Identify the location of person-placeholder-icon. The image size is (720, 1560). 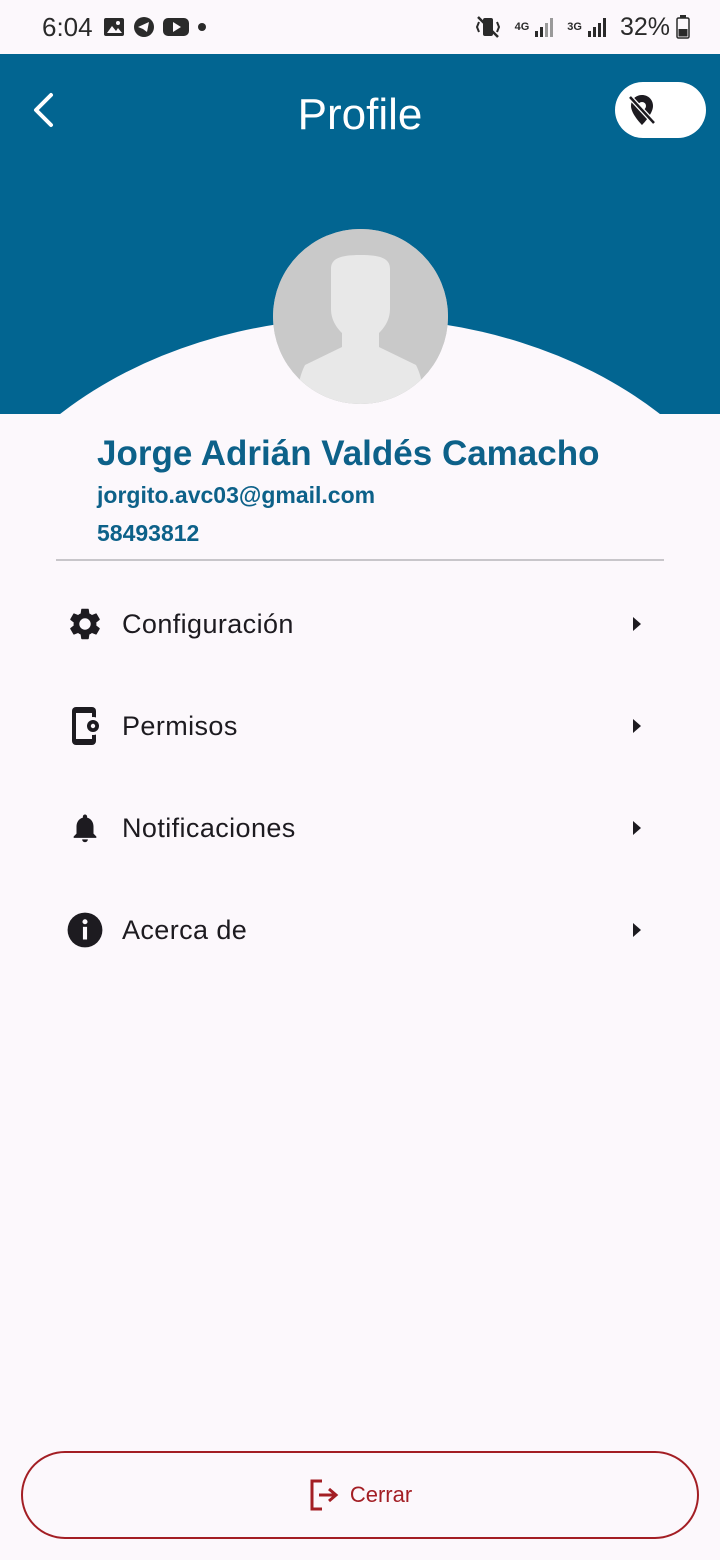
(360, 316).